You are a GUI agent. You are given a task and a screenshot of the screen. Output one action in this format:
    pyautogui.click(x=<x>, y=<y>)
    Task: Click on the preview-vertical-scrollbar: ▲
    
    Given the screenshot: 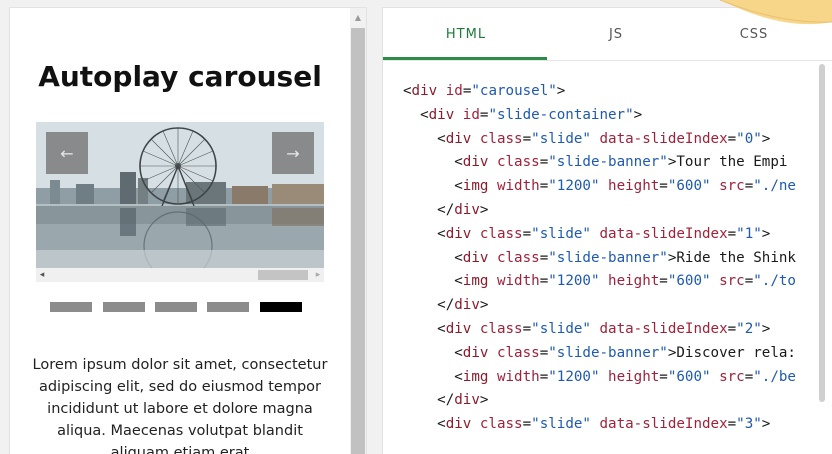 What is the action you would take?
    pyautogui.click(x=358, y=231)
    